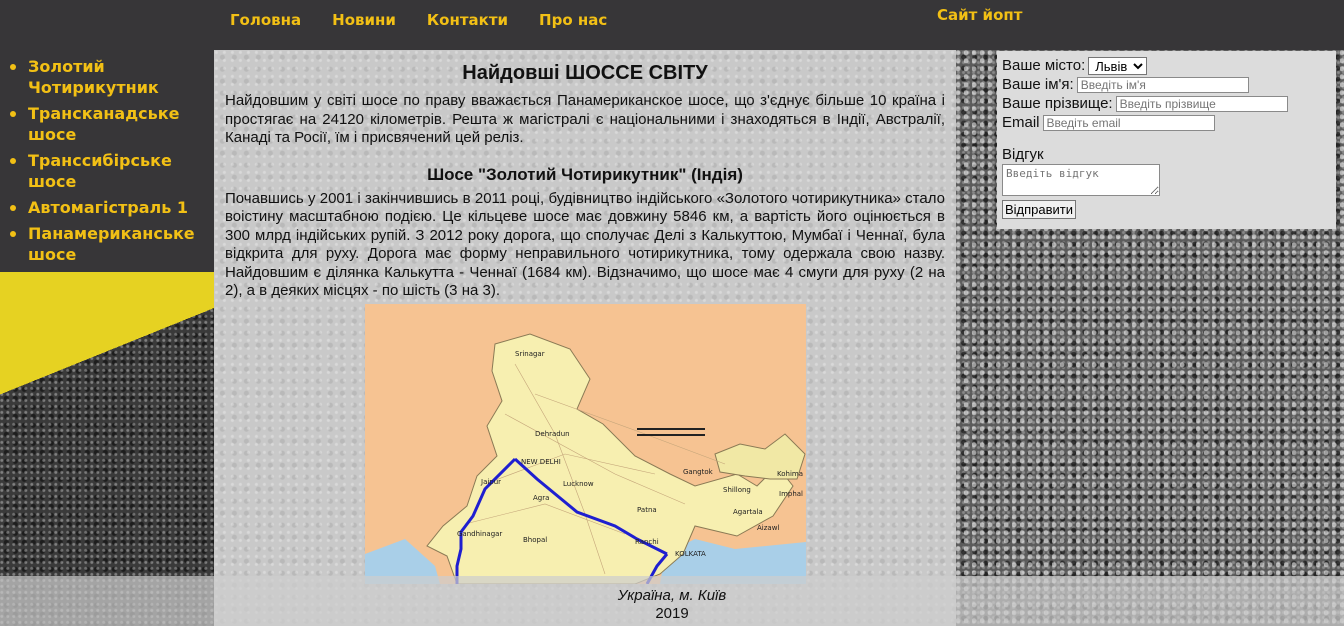  I want to click on email-label: Email, so click(1021, 122).